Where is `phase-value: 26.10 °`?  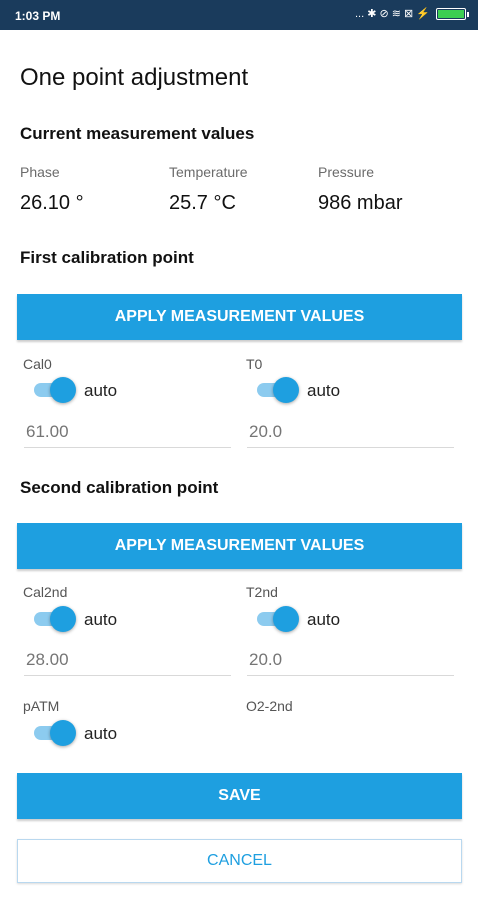
phase-value: 26.10 ° is located at coordinates (52, 203).